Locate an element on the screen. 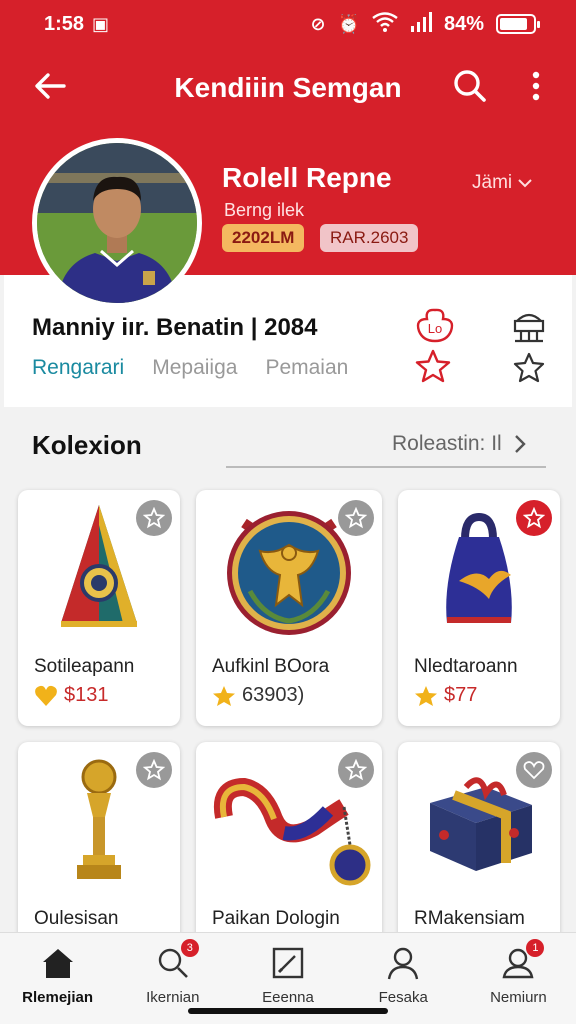 The image size is (576, 1024). profile-tabs: Rengarari Mepaiiga Pemaian is located at coordinates (190, 368).